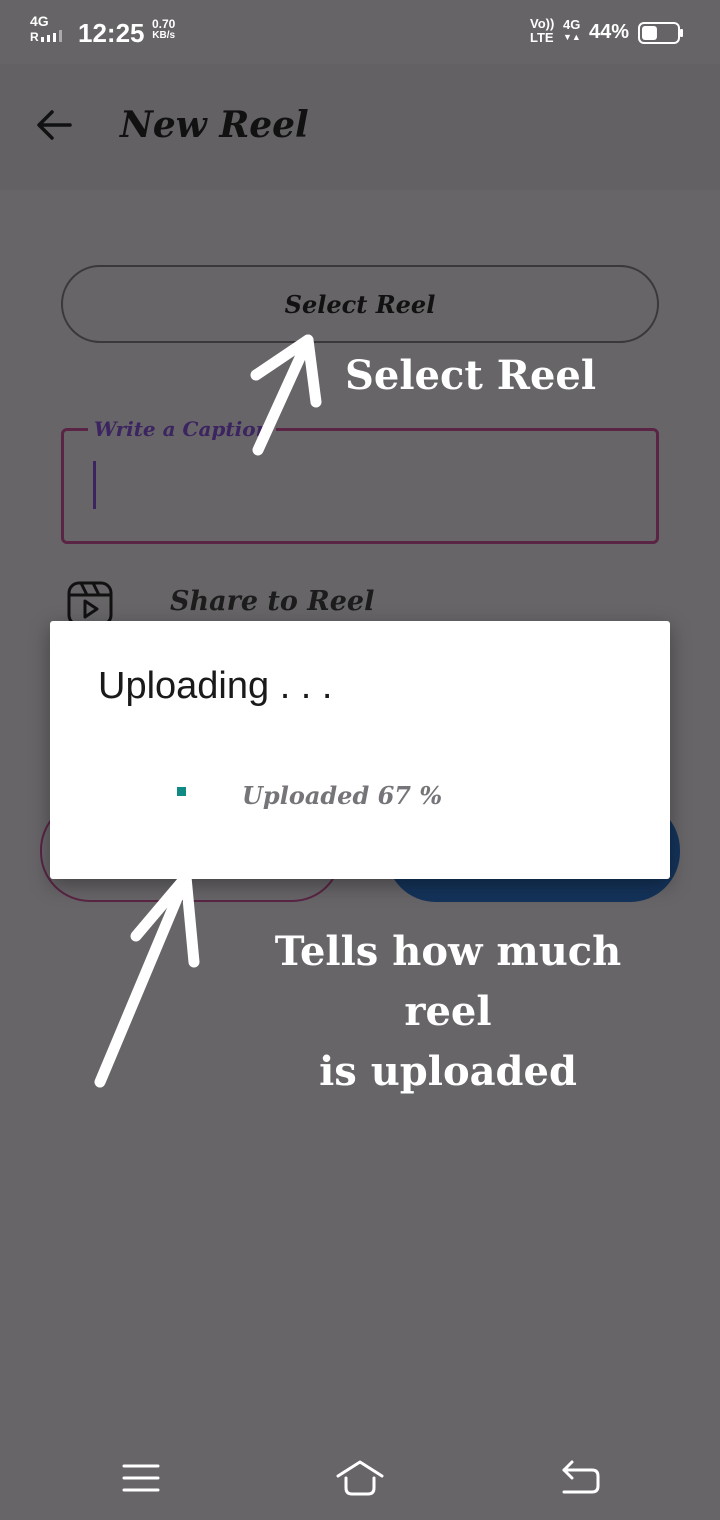 This screenshot has height=1520, width=720. What do you see at coordinates (471, 375) in the screenshot?
I see `annotation-select-note: Select Reel` at bounding box center [471, 375].